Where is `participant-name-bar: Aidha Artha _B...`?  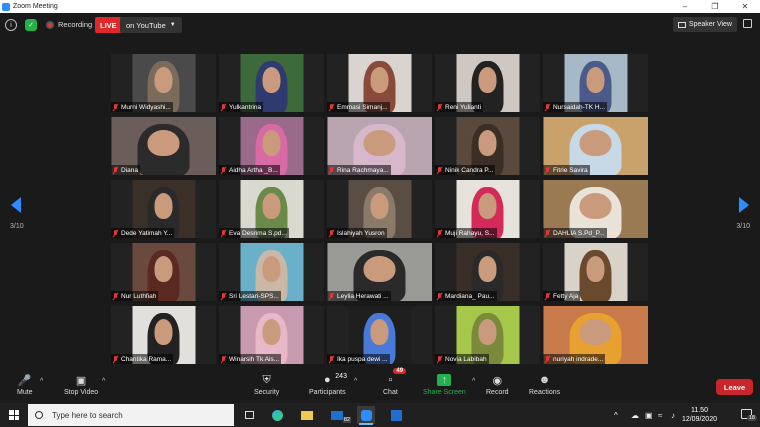 participant-name-bar: Aidha Artha _B... is located at coordinates (249, 170).